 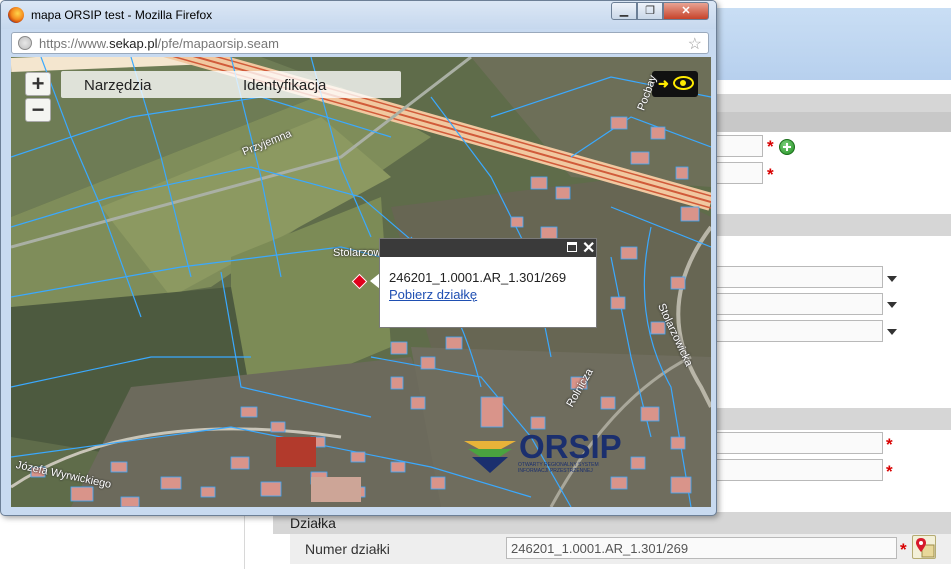 I want to click on map-pin-button, so click(x=924, y=547).